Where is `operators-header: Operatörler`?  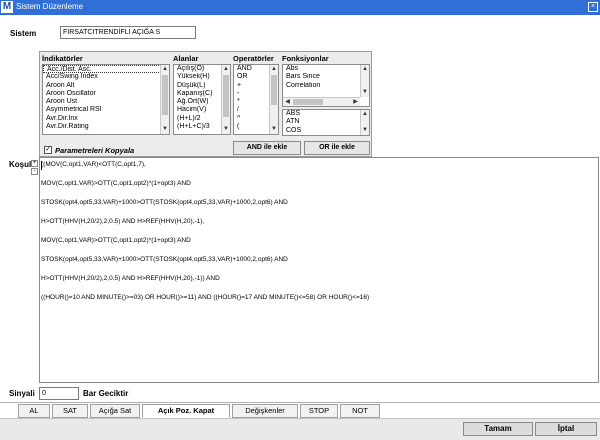 operators-header: Operatörler is located at coordinates (253, 58).